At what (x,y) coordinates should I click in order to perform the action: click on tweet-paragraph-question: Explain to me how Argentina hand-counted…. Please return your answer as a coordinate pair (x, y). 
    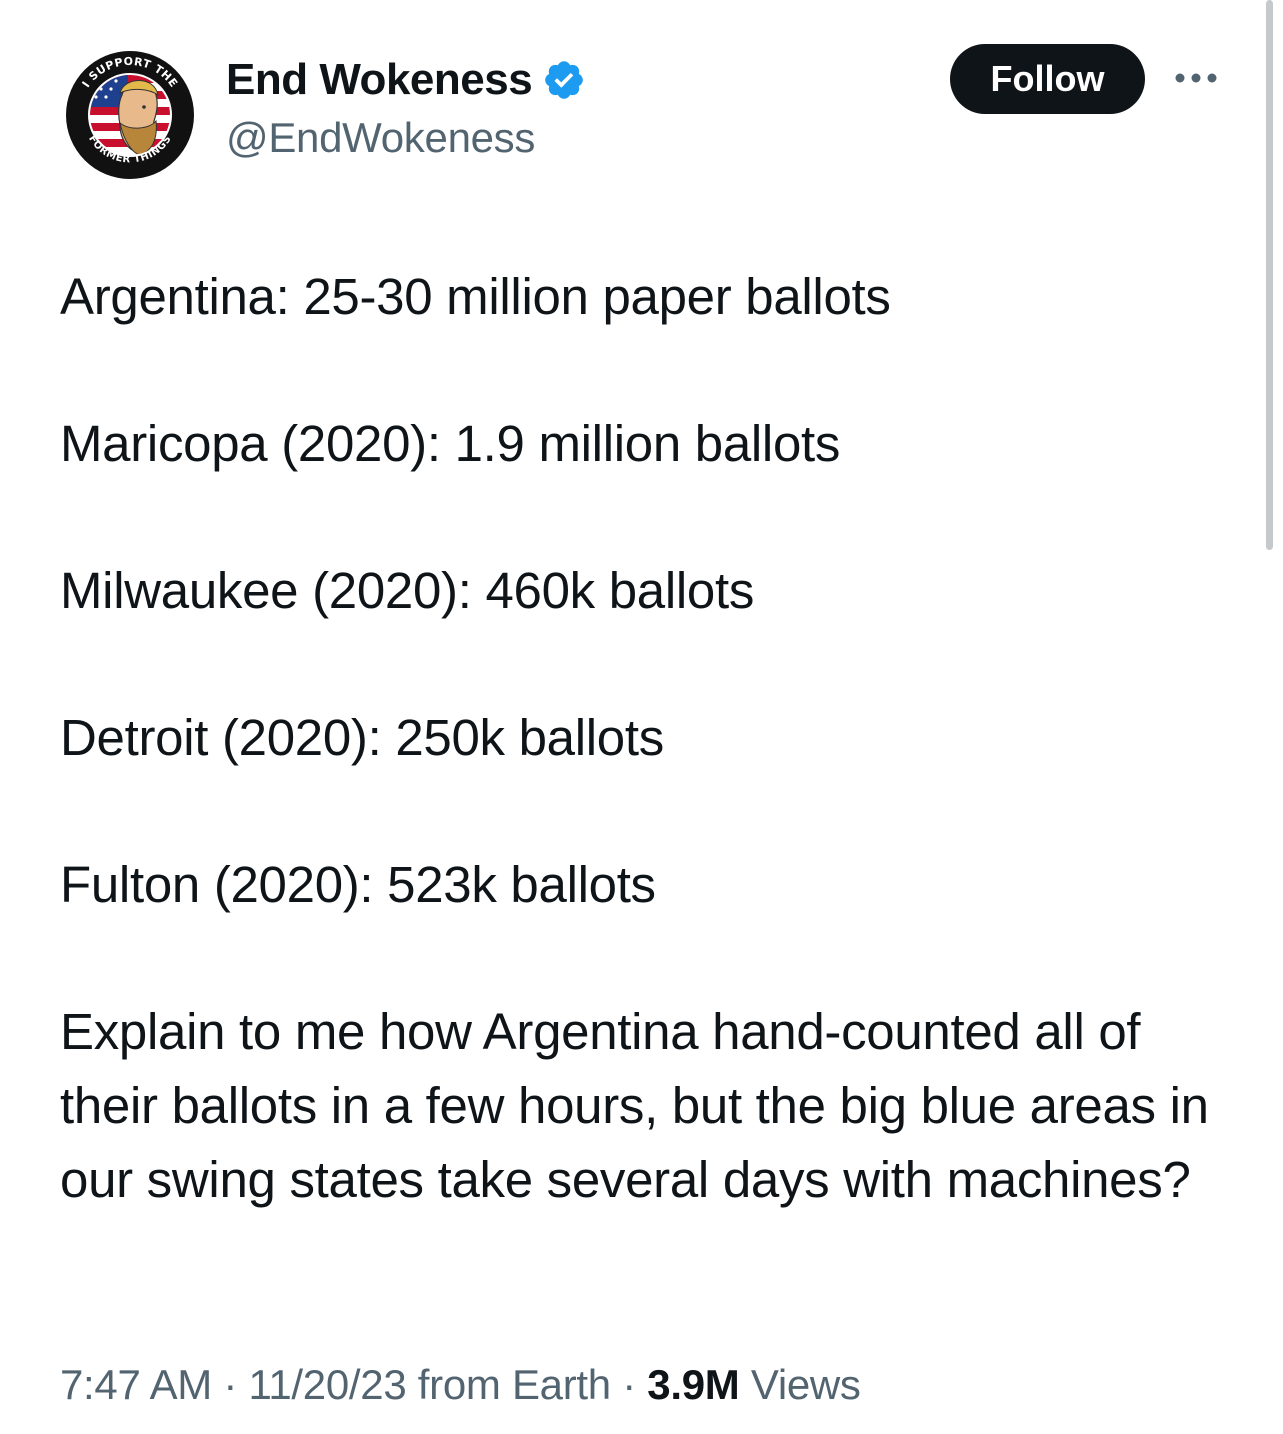
    Looking at the image, I should click on (634, 1105).